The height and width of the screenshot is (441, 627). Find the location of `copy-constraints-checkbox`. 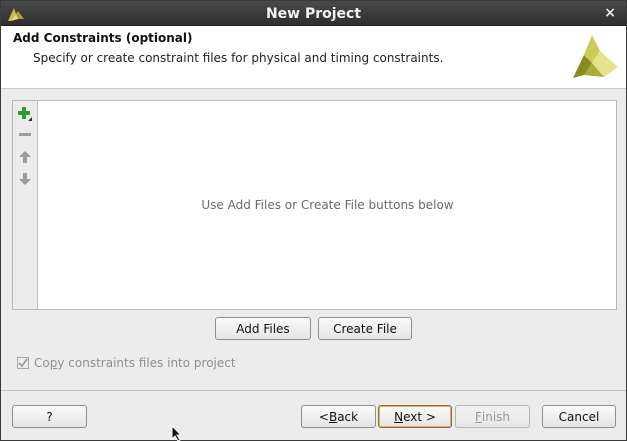

copy-constraints-checkbox is located at coordinates (23, 363).